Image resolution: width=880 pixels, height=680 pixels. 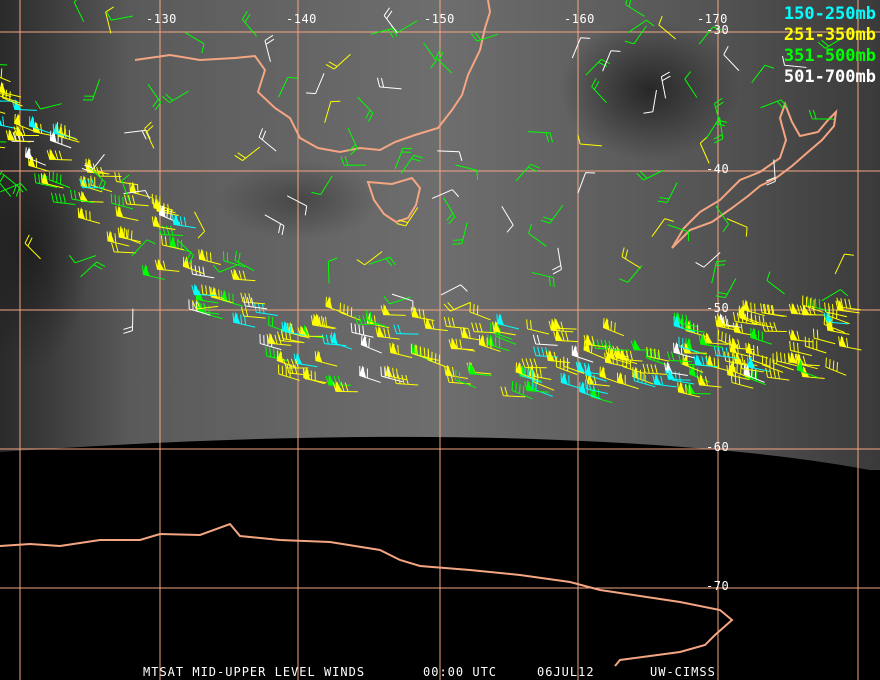 What do you see at coordinates (439, 19) in the screenshot?
I see `longitude-label: -150` at bounding box center [439, 19].